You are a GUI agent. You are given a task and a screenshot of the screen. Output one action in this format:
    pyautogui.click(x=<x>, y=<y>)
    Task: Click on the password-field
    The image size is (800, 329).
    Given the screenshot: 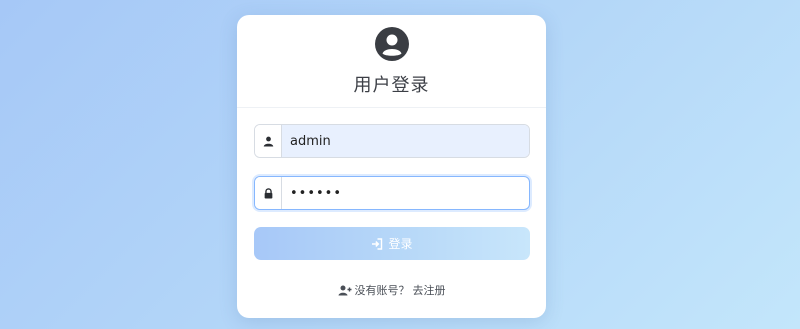 What is the action you would take?
    pyautogui.click(x=392, y=193)
    